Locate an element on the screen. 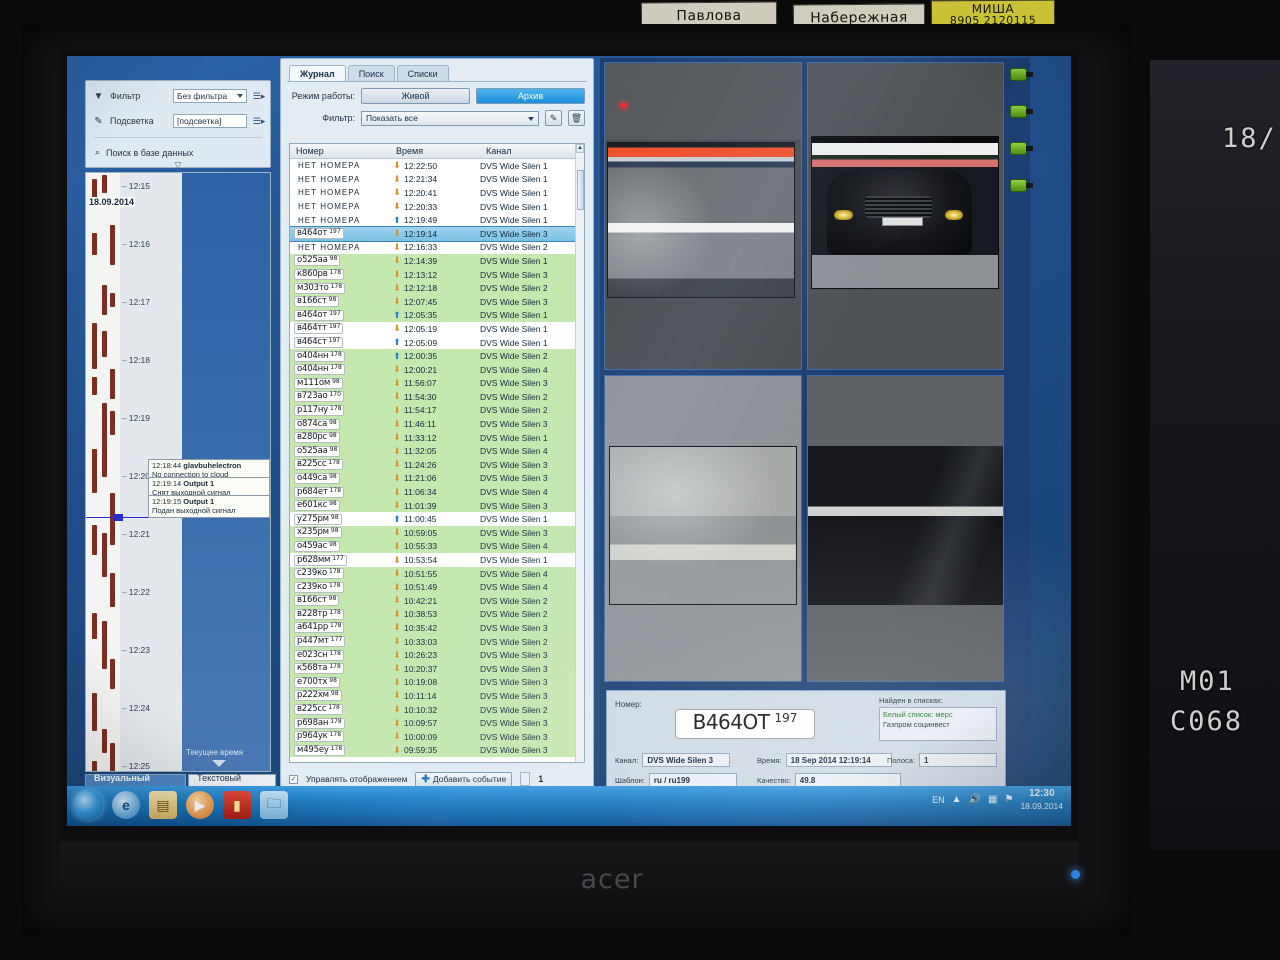  filter-select: Без фильтра is located at coordinates (210, 96).